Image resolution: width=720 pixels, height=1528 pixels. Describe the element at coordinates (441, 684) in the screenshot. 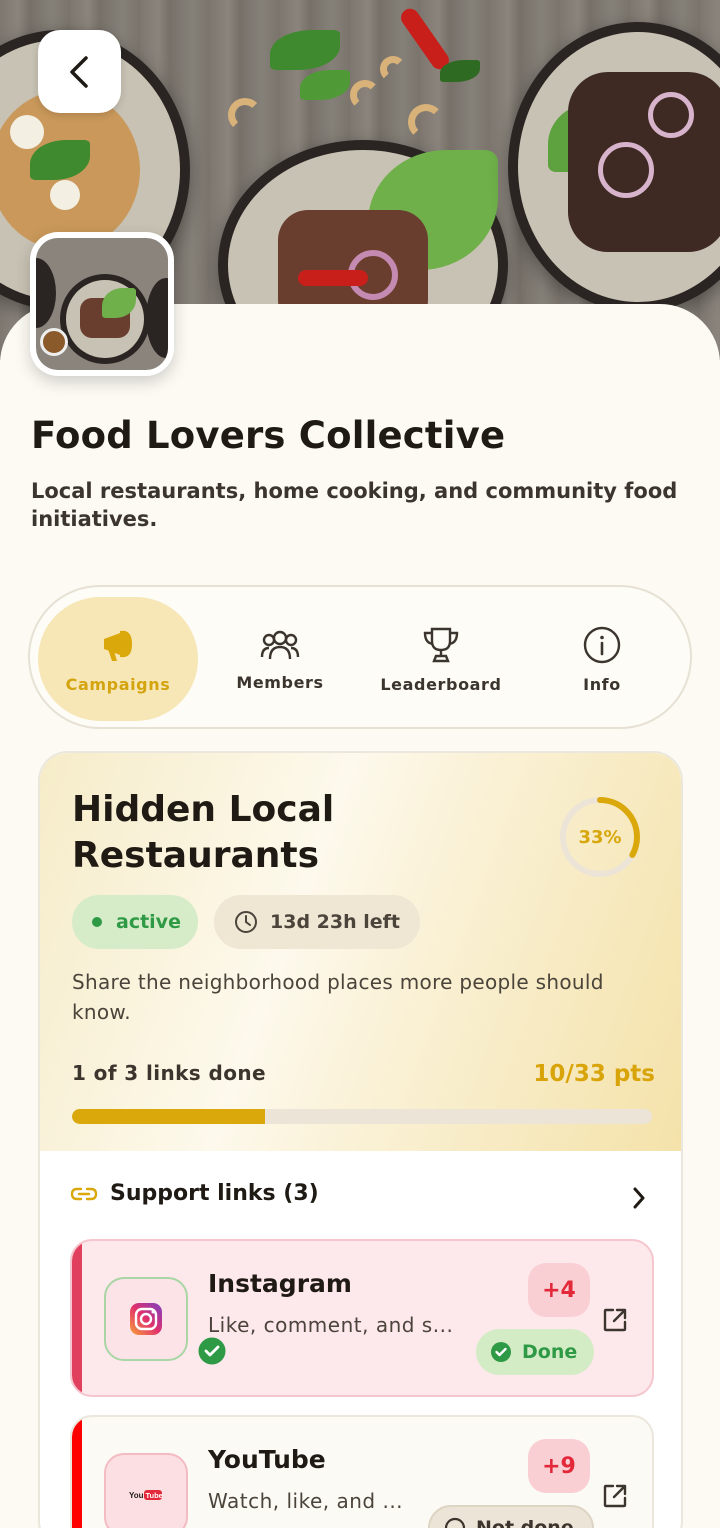

I see `tab-leaderboard-label: Leaderboard` at that location.